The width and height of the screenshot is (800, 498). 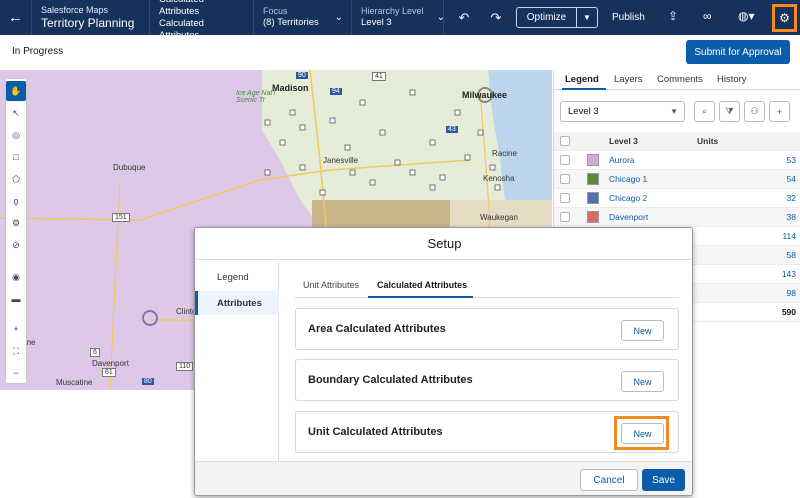 I want to click on settings-tool-button: ⚙, so click(x=16, y=223).